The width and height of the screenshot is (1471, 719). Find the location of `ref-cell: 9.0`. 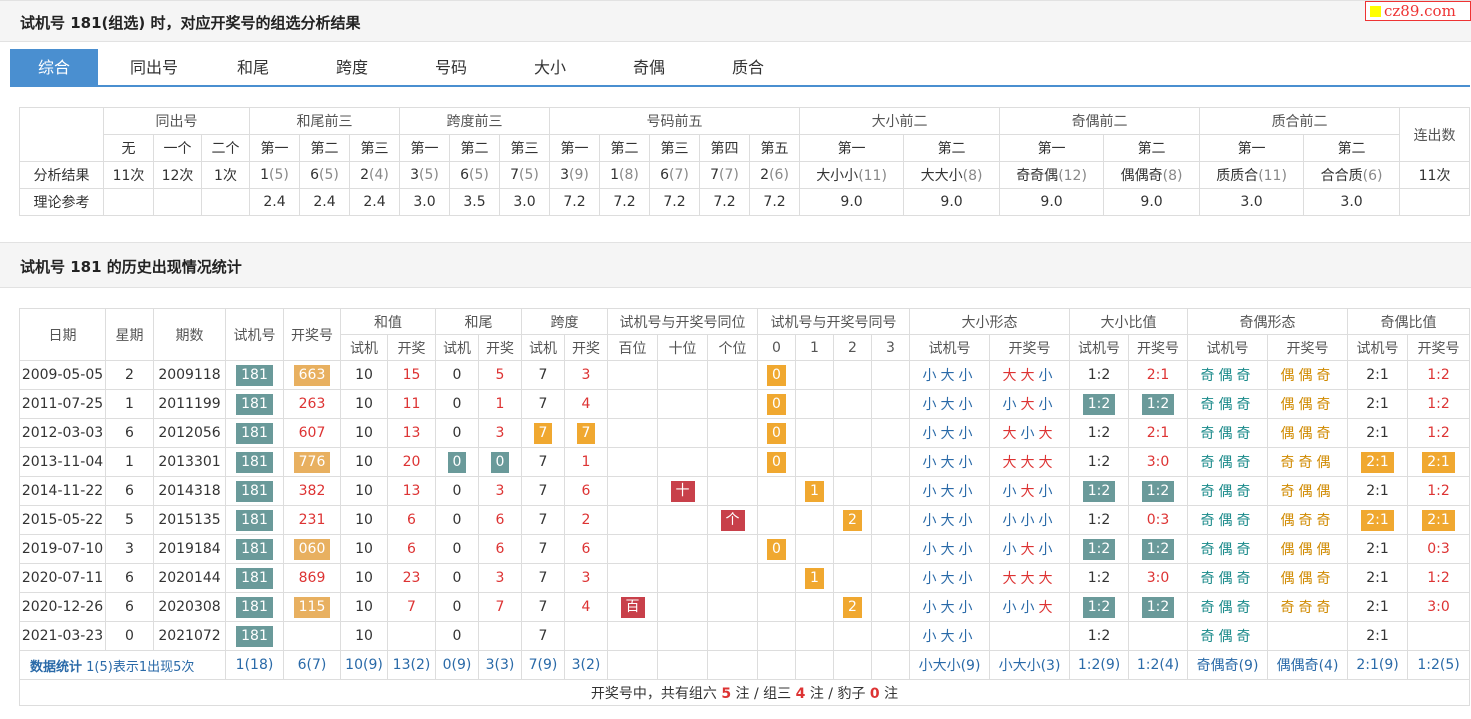

ref-cell: 9.0 is located at coordinates (1052, 202).